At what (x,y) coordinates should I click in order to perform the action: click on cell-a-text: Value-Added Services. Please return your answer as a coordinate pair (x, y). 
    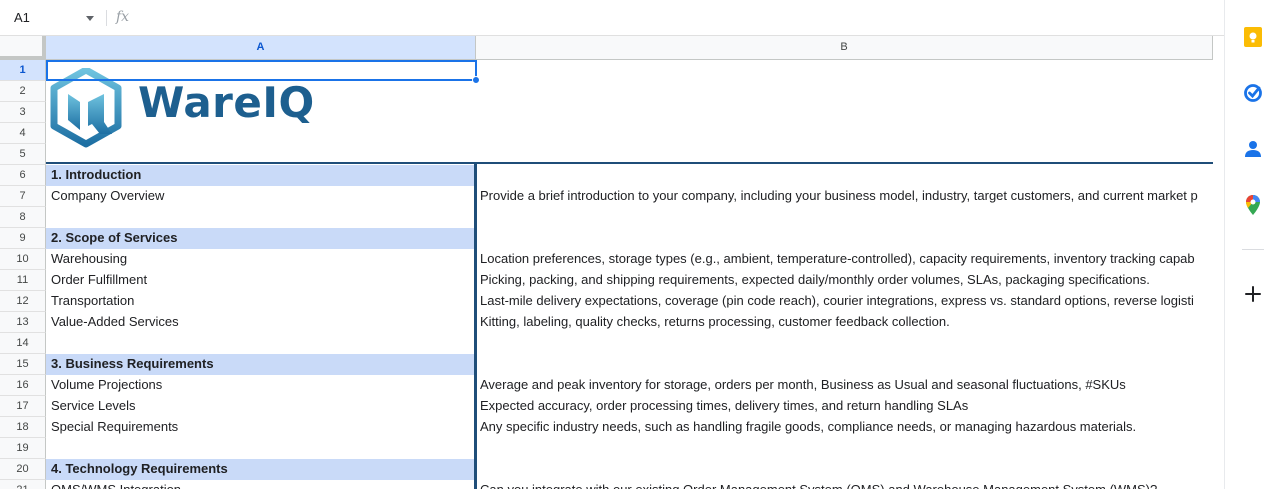
    Looking at the image, I should click on (115, 321).